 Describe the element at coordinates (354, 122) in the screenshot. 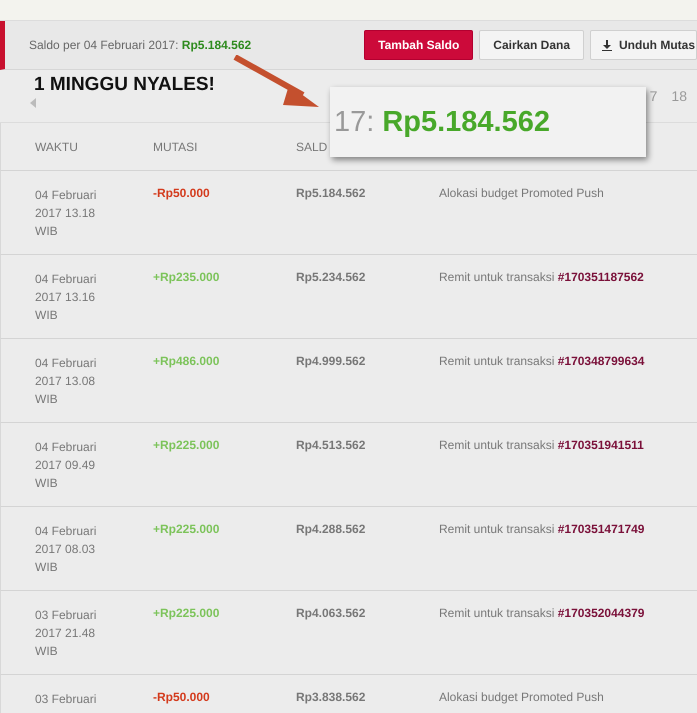

I see `callout-date: 17:` at that location.